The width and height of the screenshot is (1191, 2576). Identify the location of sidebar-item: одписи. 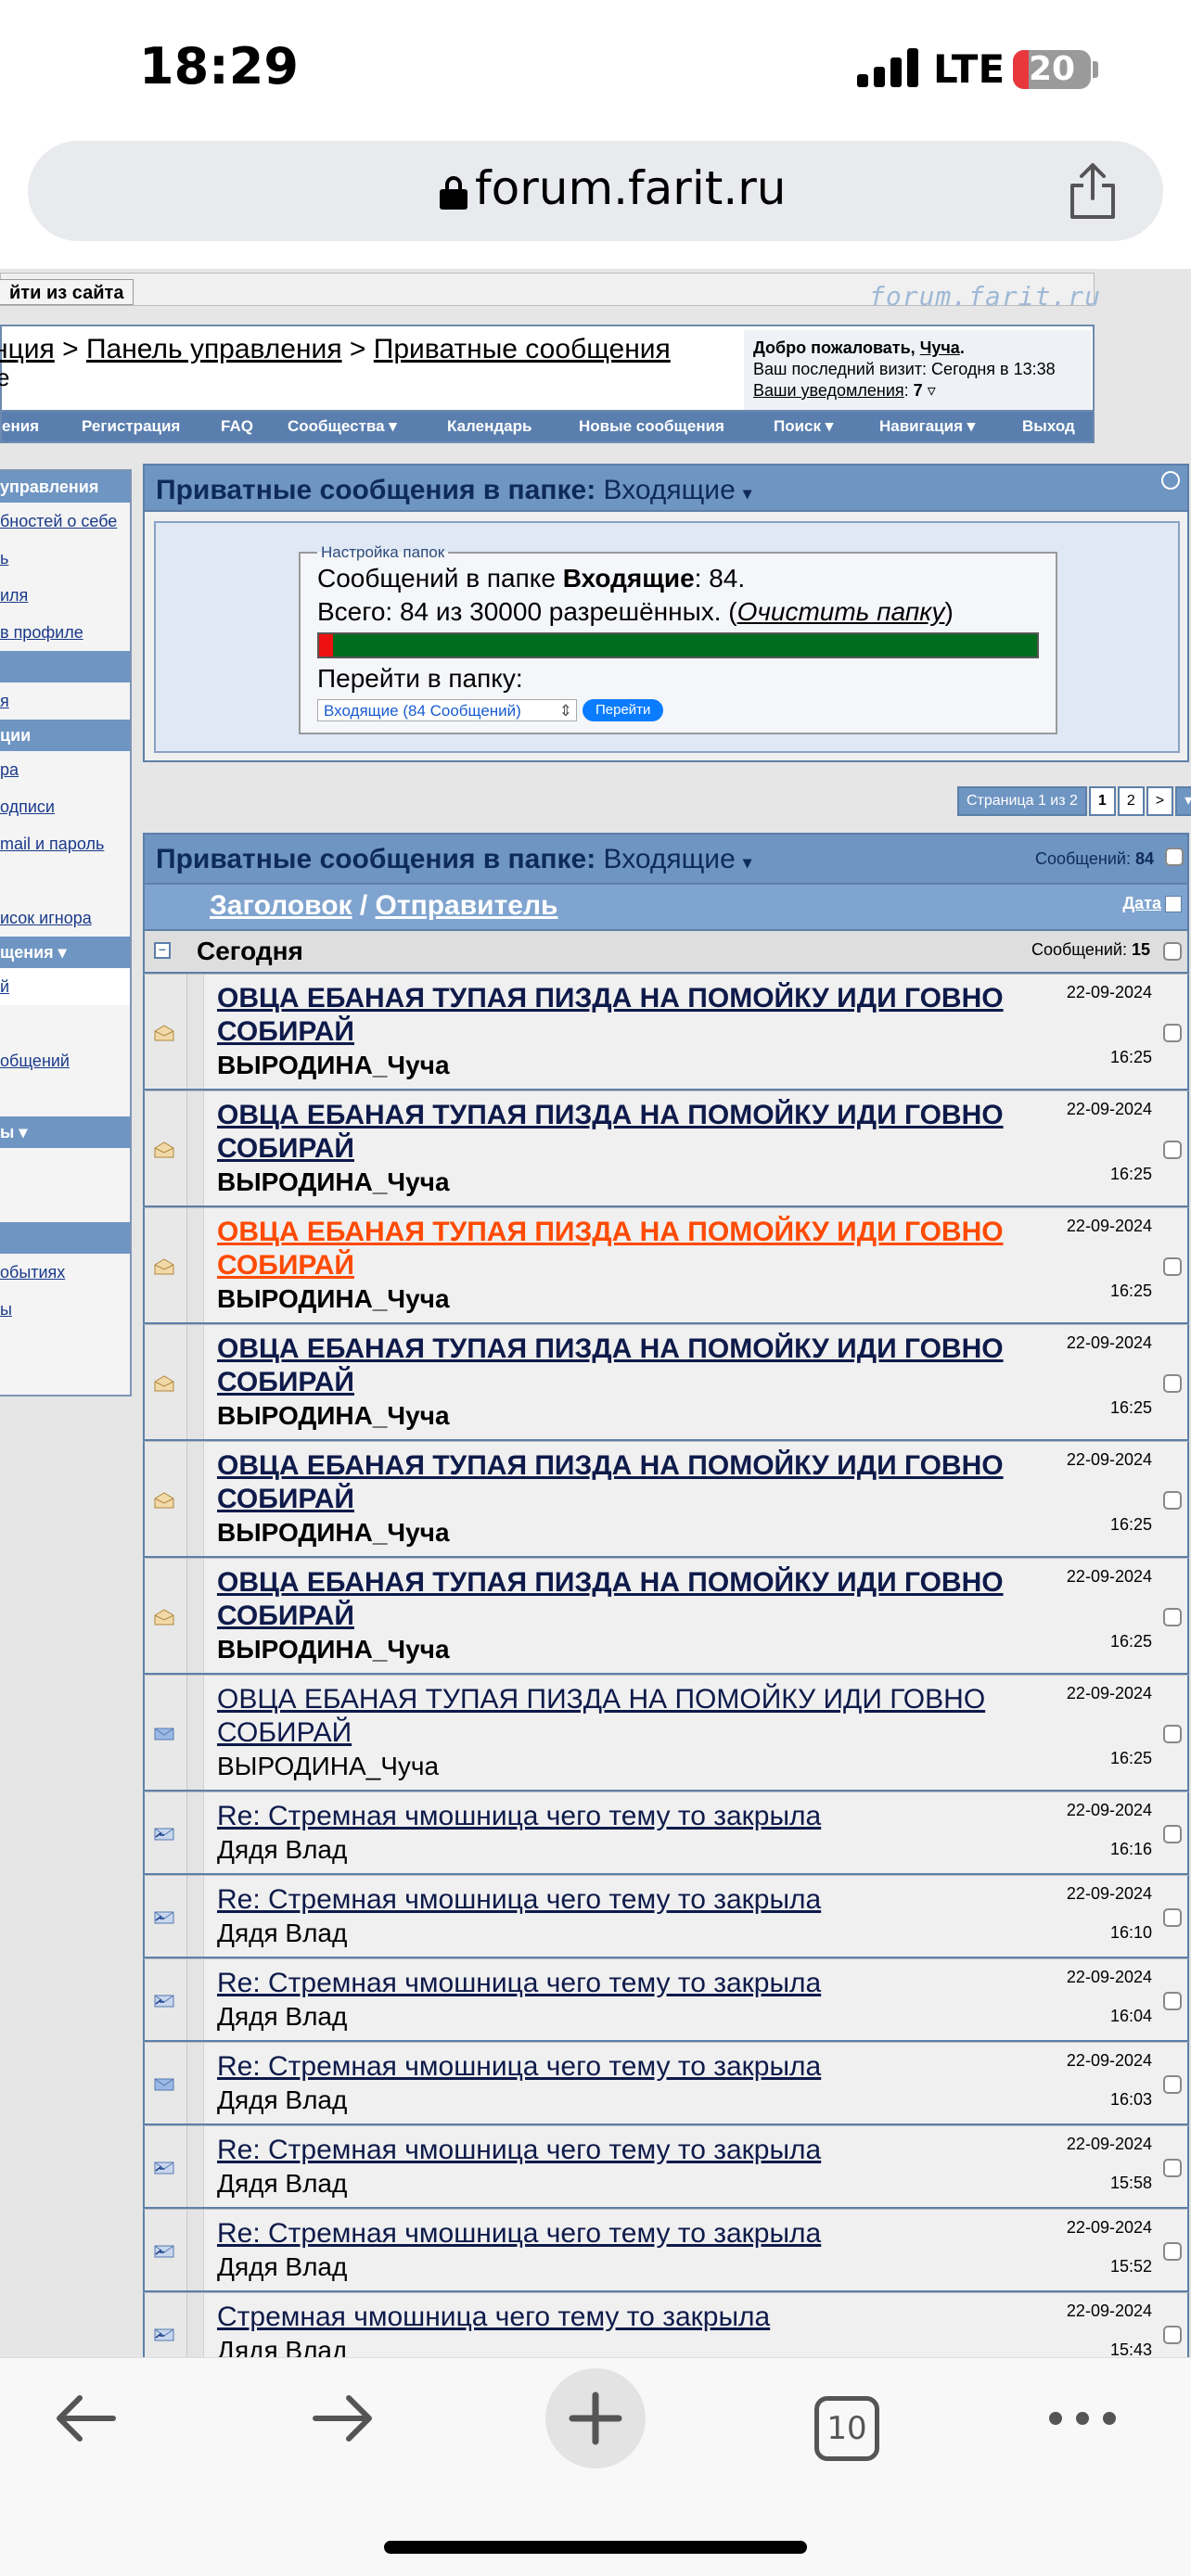
(65, 806).